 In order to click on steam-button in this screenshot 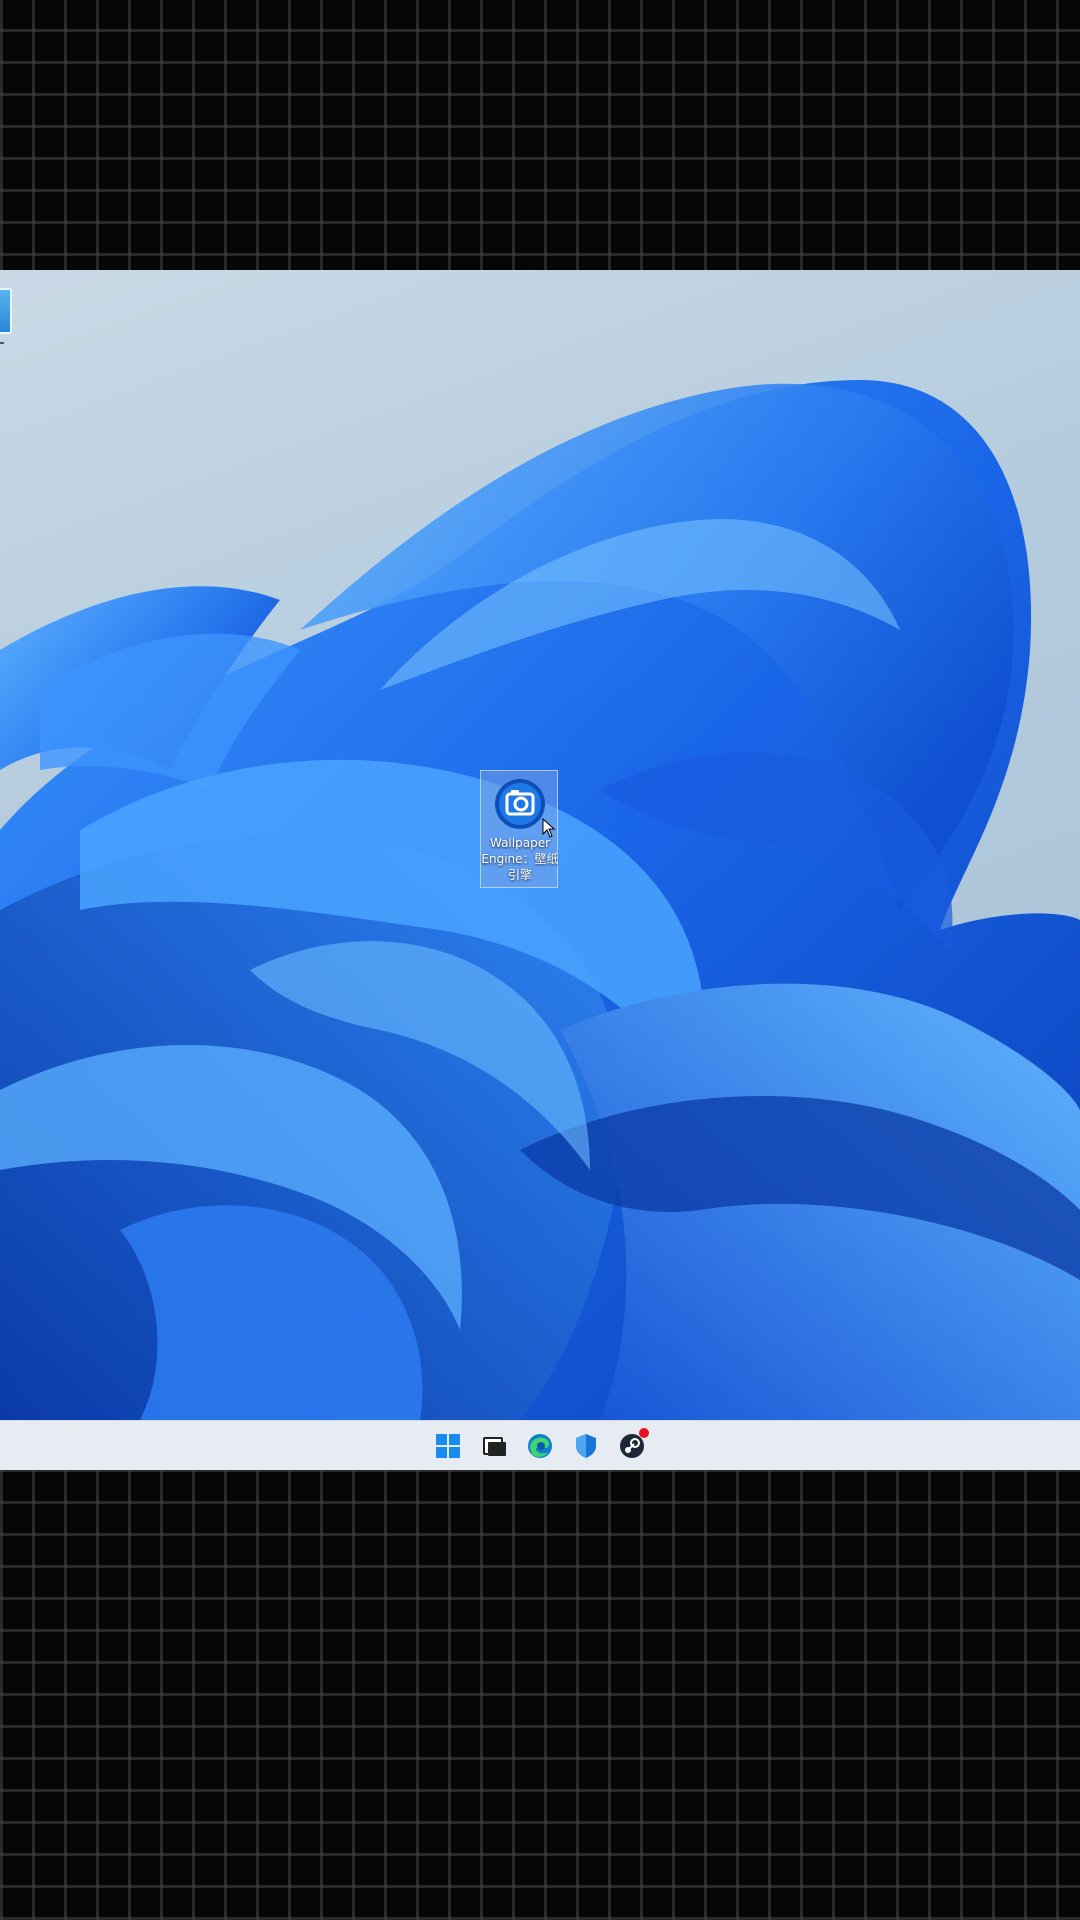, I will do `click(632, 1445)`.